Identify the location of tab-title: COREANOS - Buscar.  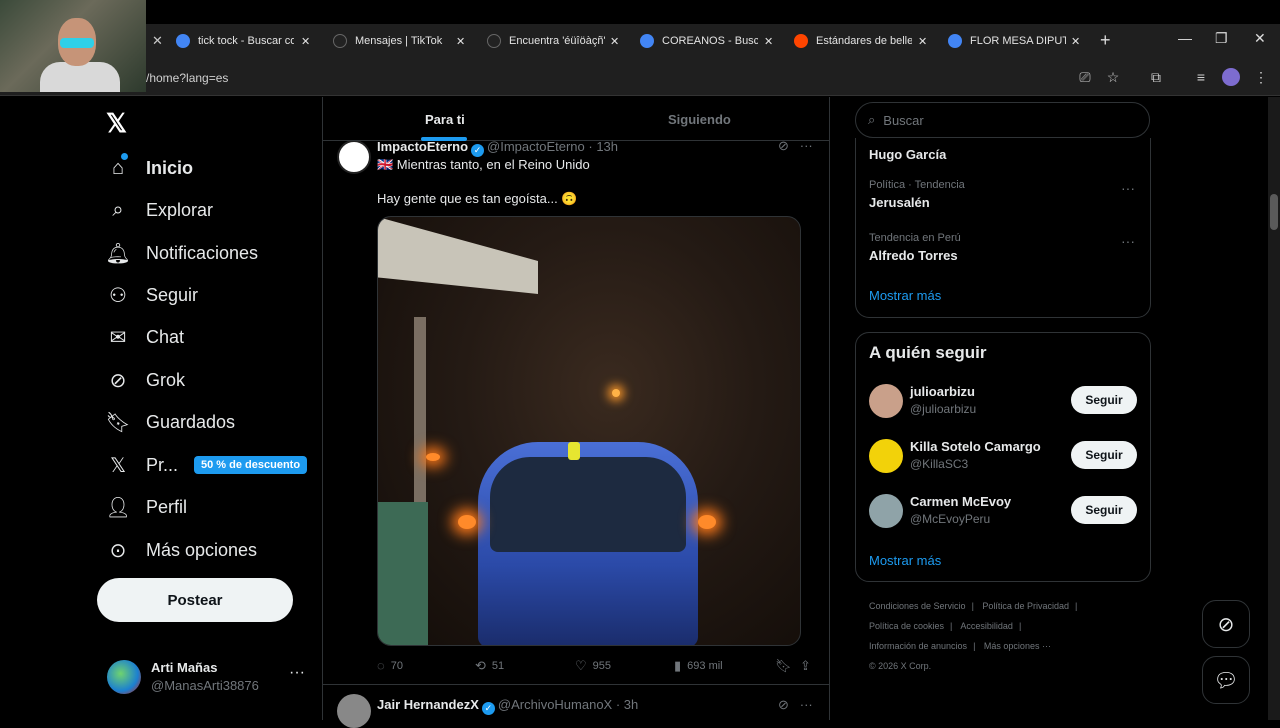
(710, 41).